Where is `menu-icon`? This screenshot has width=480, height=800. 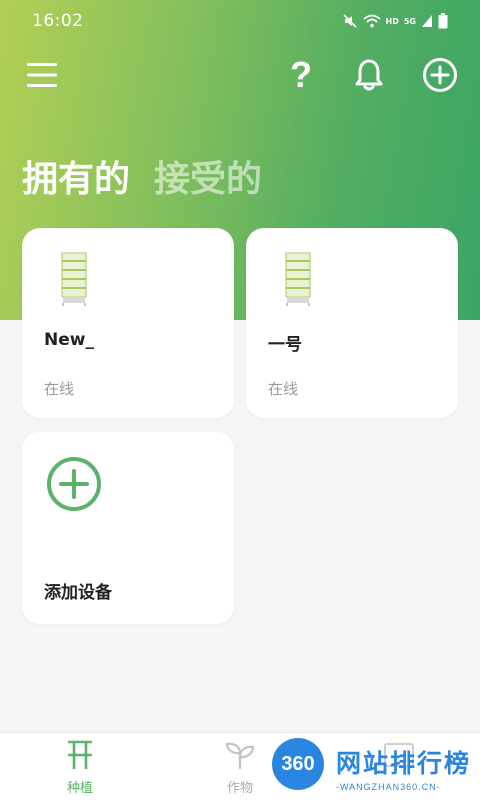
menu-icon is located at coordinates (42, 75).